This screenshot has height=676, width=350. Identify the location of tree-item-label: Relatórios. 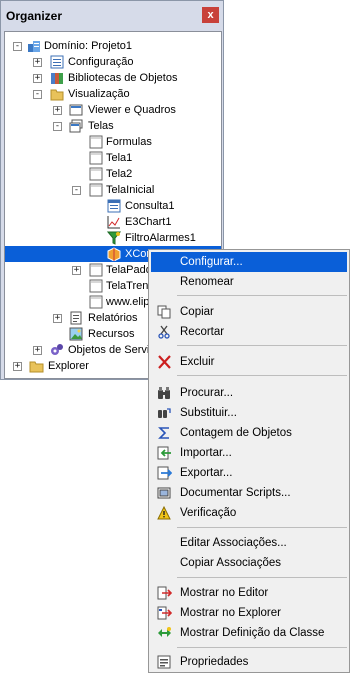
(113, 318).